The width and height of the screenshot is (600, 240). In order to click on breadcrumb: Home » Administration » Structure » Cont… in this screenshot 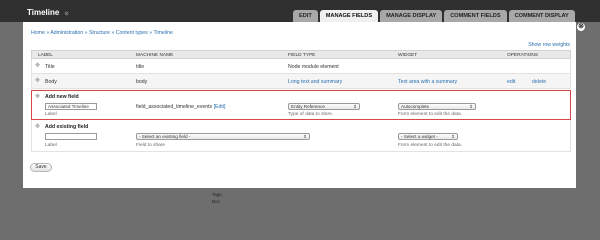, I will do `click(102, 33)`.